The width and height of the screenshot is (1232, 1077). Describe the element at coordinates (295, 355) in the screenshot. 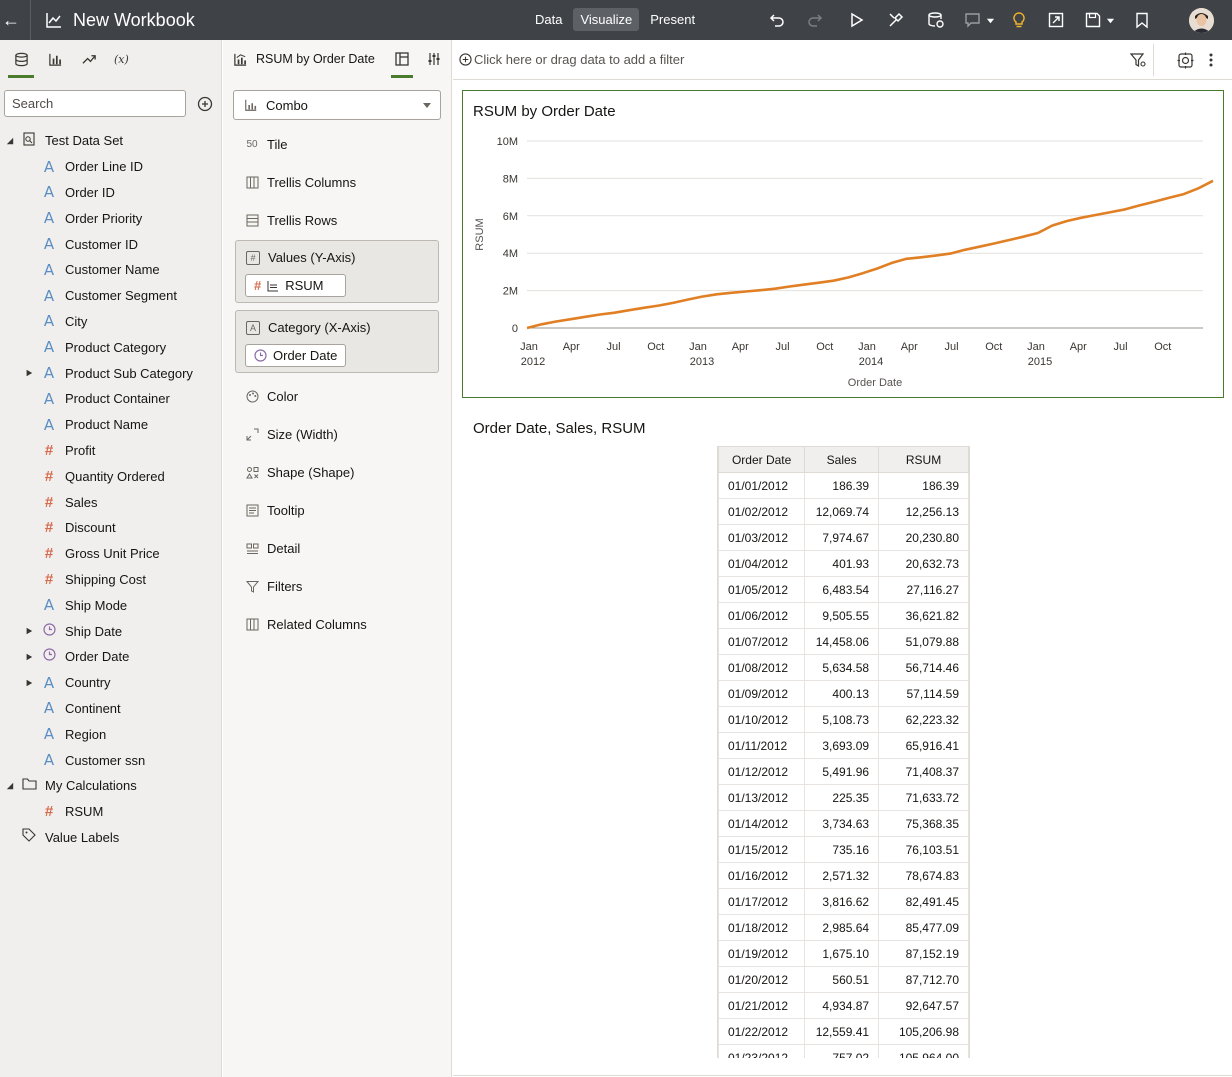

I see `category-pill-order-date: Order Date` at that location.